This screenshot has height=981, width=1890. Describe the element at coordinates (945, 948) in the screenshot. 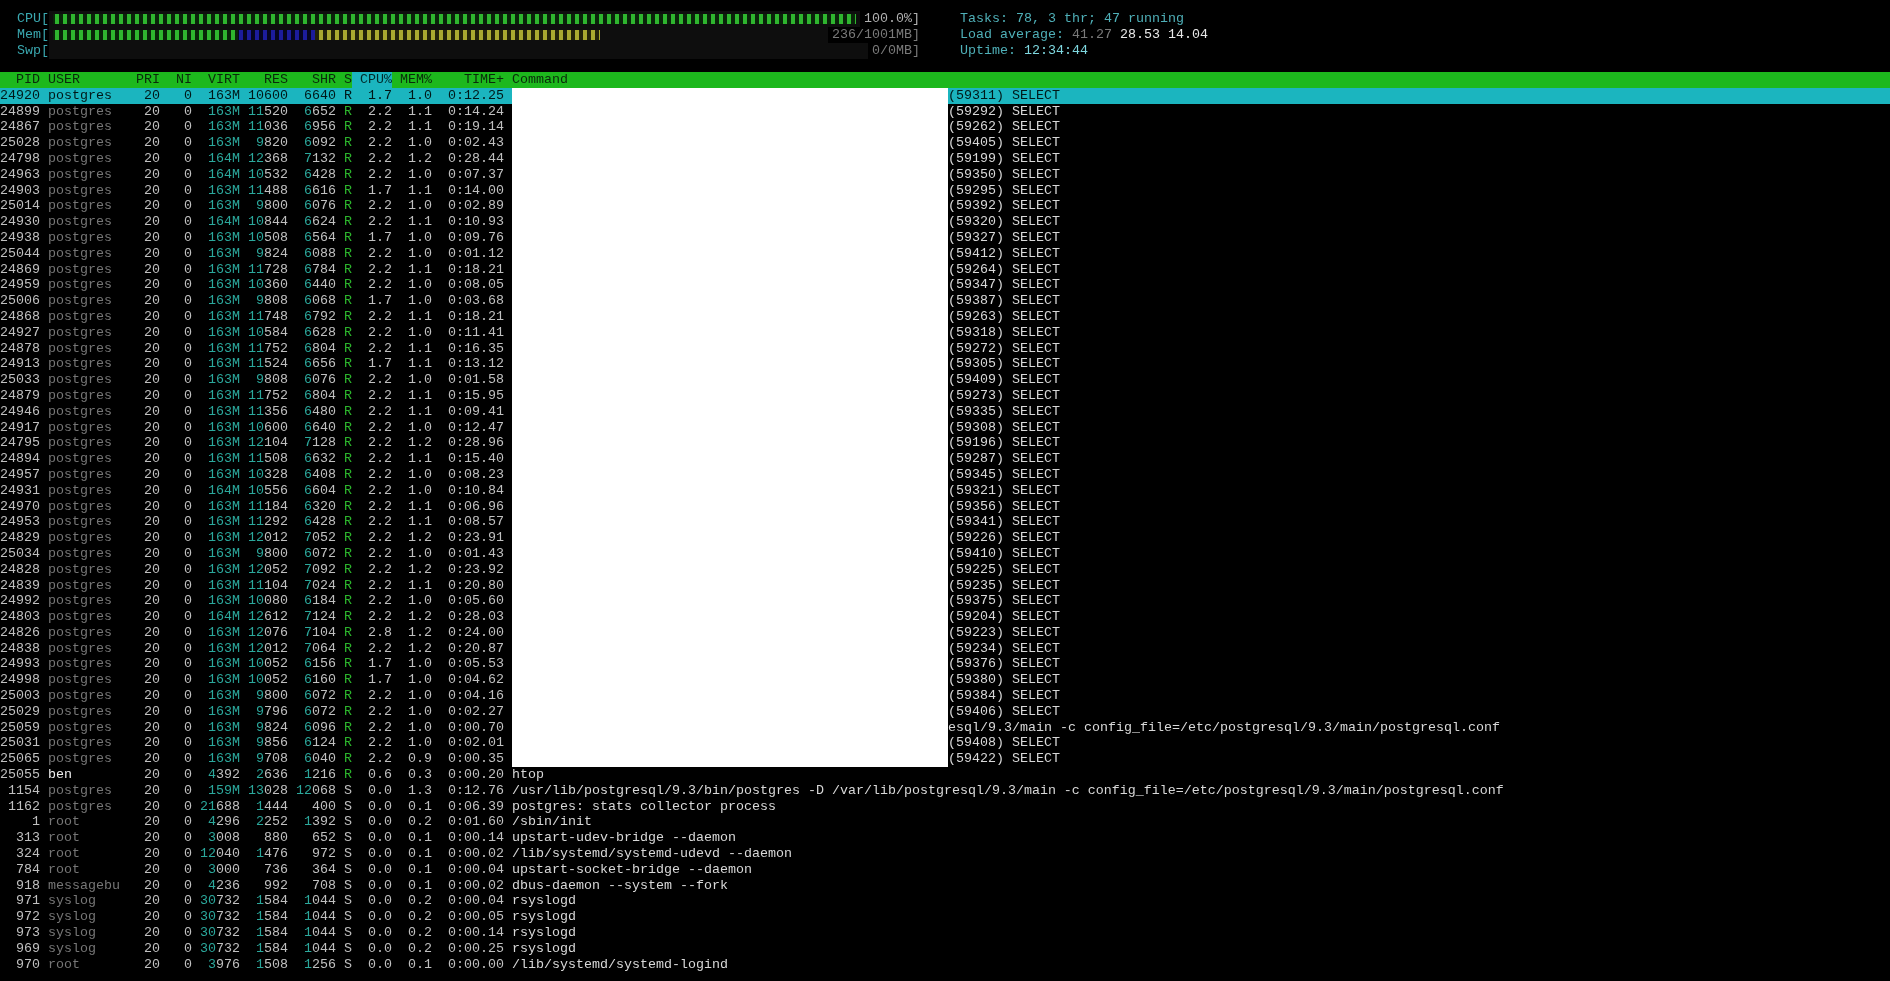

I see `process-row: 969 syslog 20 0 30732 1584 1044 S 0.0 0.2 0:00.25 rsyslogd` at that location.